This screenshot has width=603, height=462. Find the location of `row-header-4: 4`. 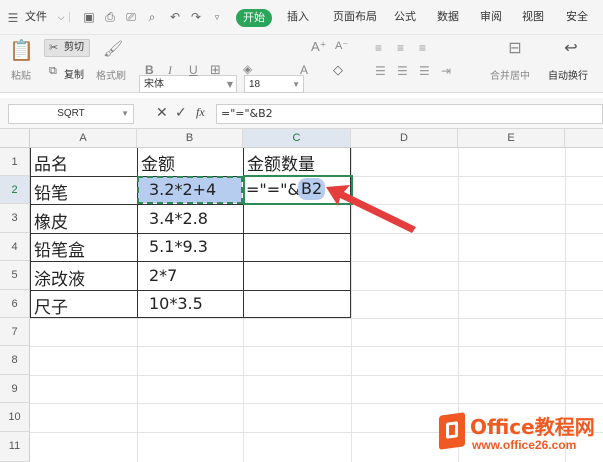

row-header-4: 4 is located at coordinates (15, 247).